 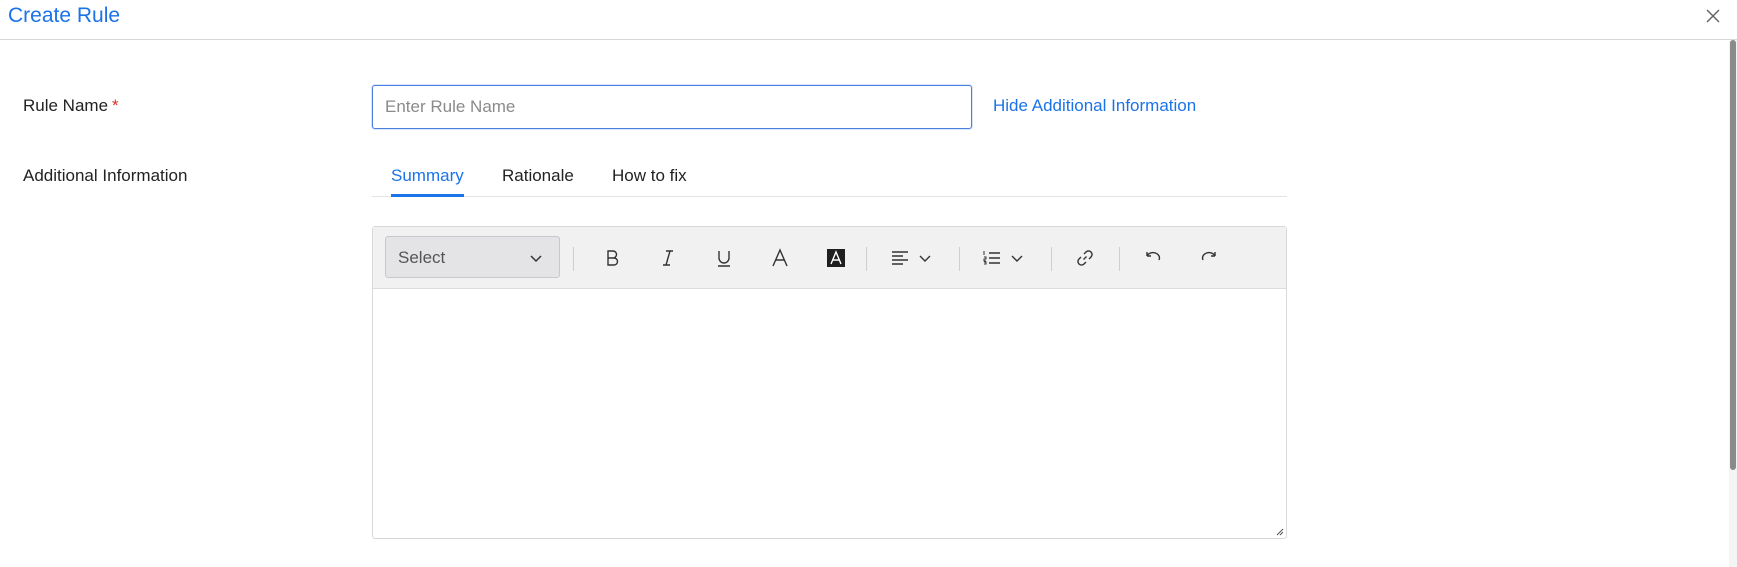 What do you see at coordinates (105, 175) in the screenshot?
I see `additional-info-label: Additional Information` at bounding box center [105, 175].